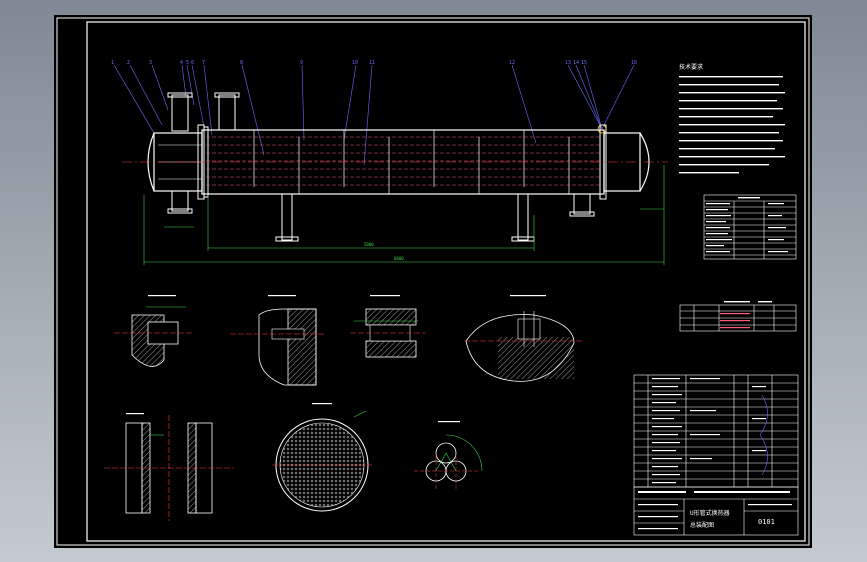  What do you see at coordinates (448, 456) in the screenshot?
I see `tube-pattern-view` at bounding box center [448, 456].